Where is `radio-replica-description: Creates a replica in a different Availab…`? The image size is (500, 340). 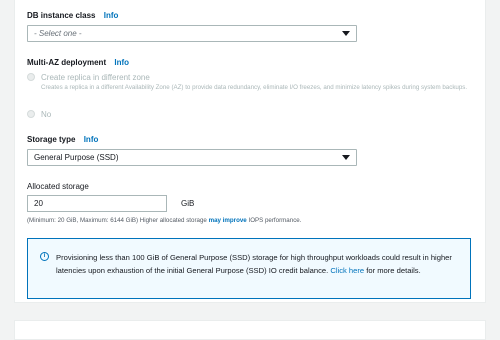
radio-replica-description: Creates a replica in a different Availab… is located at coordinates (254, 87).